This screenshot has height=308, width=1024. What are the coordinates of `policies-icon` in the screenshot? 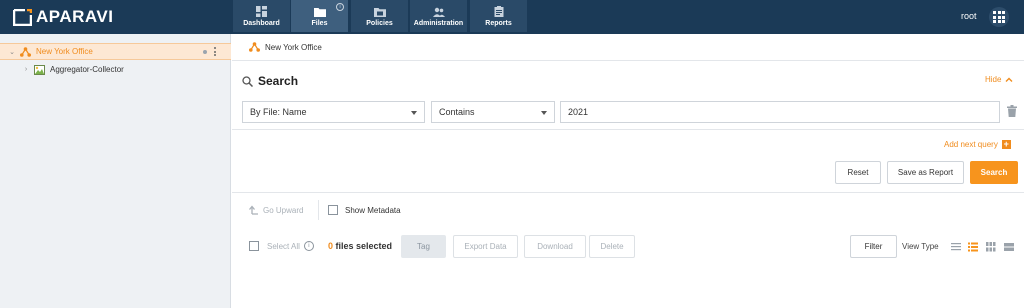 It's located at (379, 12).